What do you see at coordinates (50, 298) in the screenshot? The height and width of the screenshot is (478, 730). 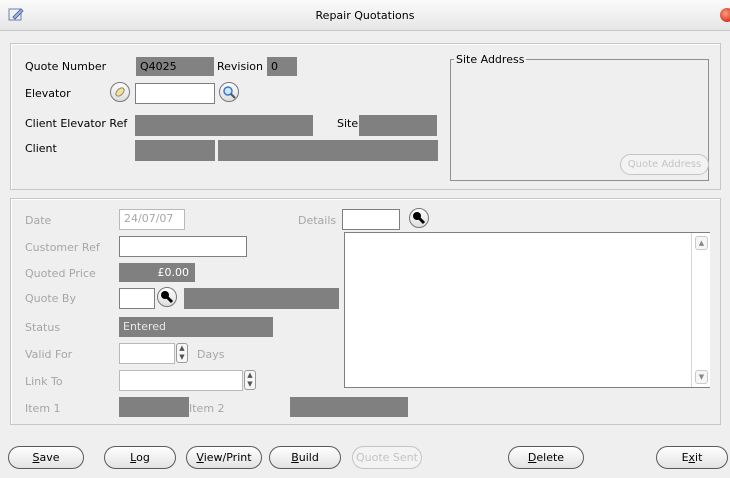 I see `quote-by-label: Quote By` at bounding box center [50, 298].